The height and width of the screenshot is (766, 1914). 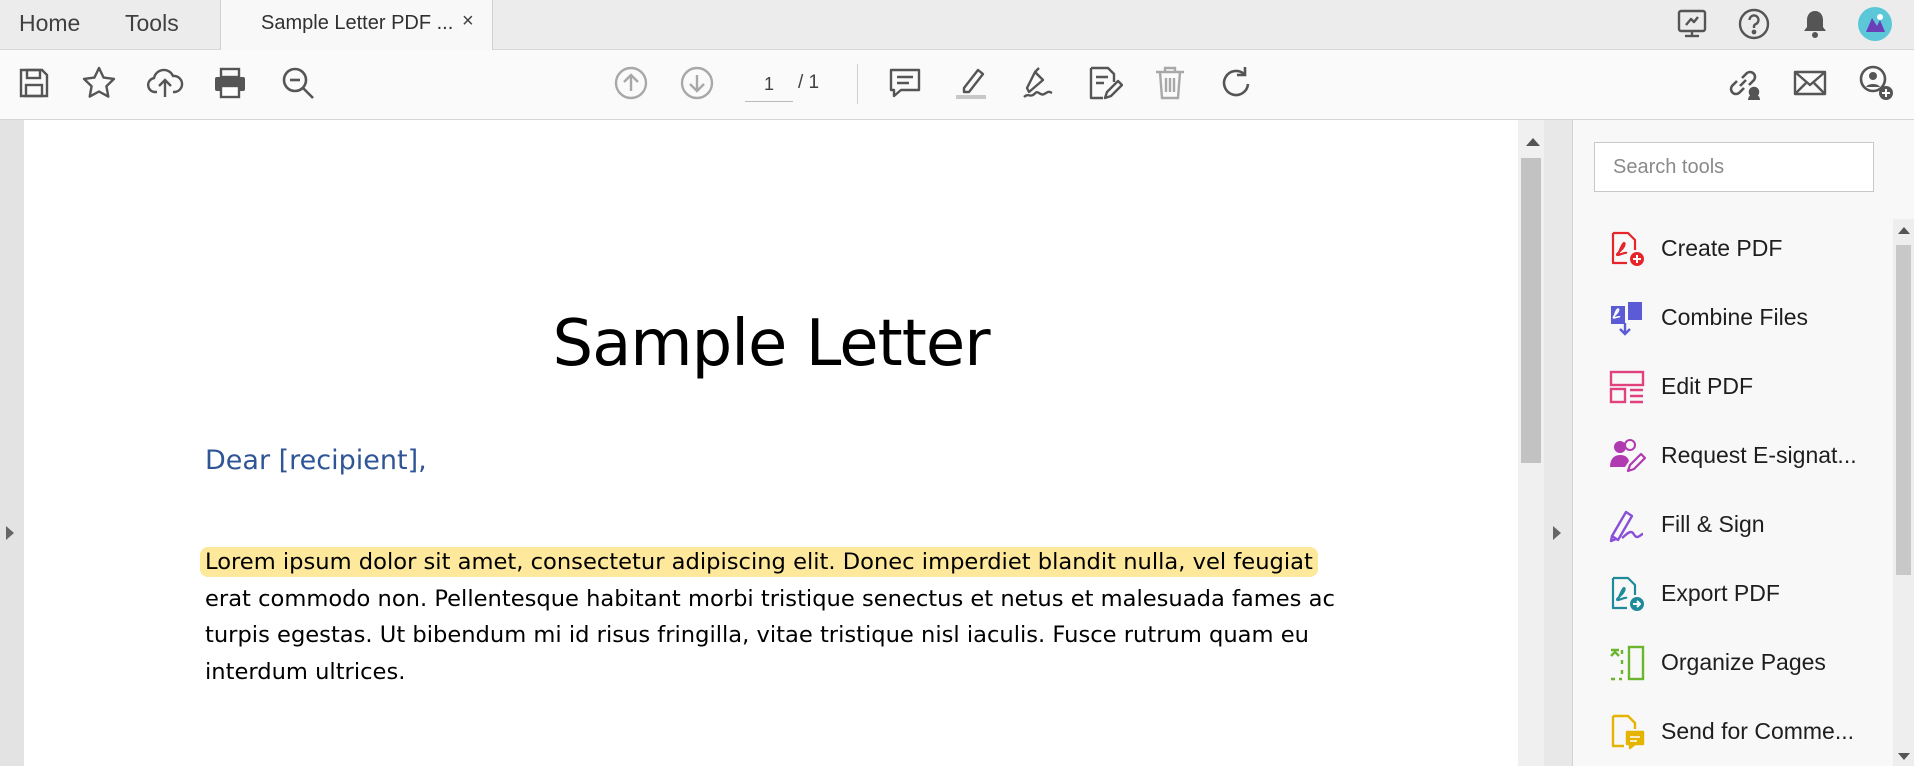 I want to click on edit-text-icon, so click(x=1104, y=83).